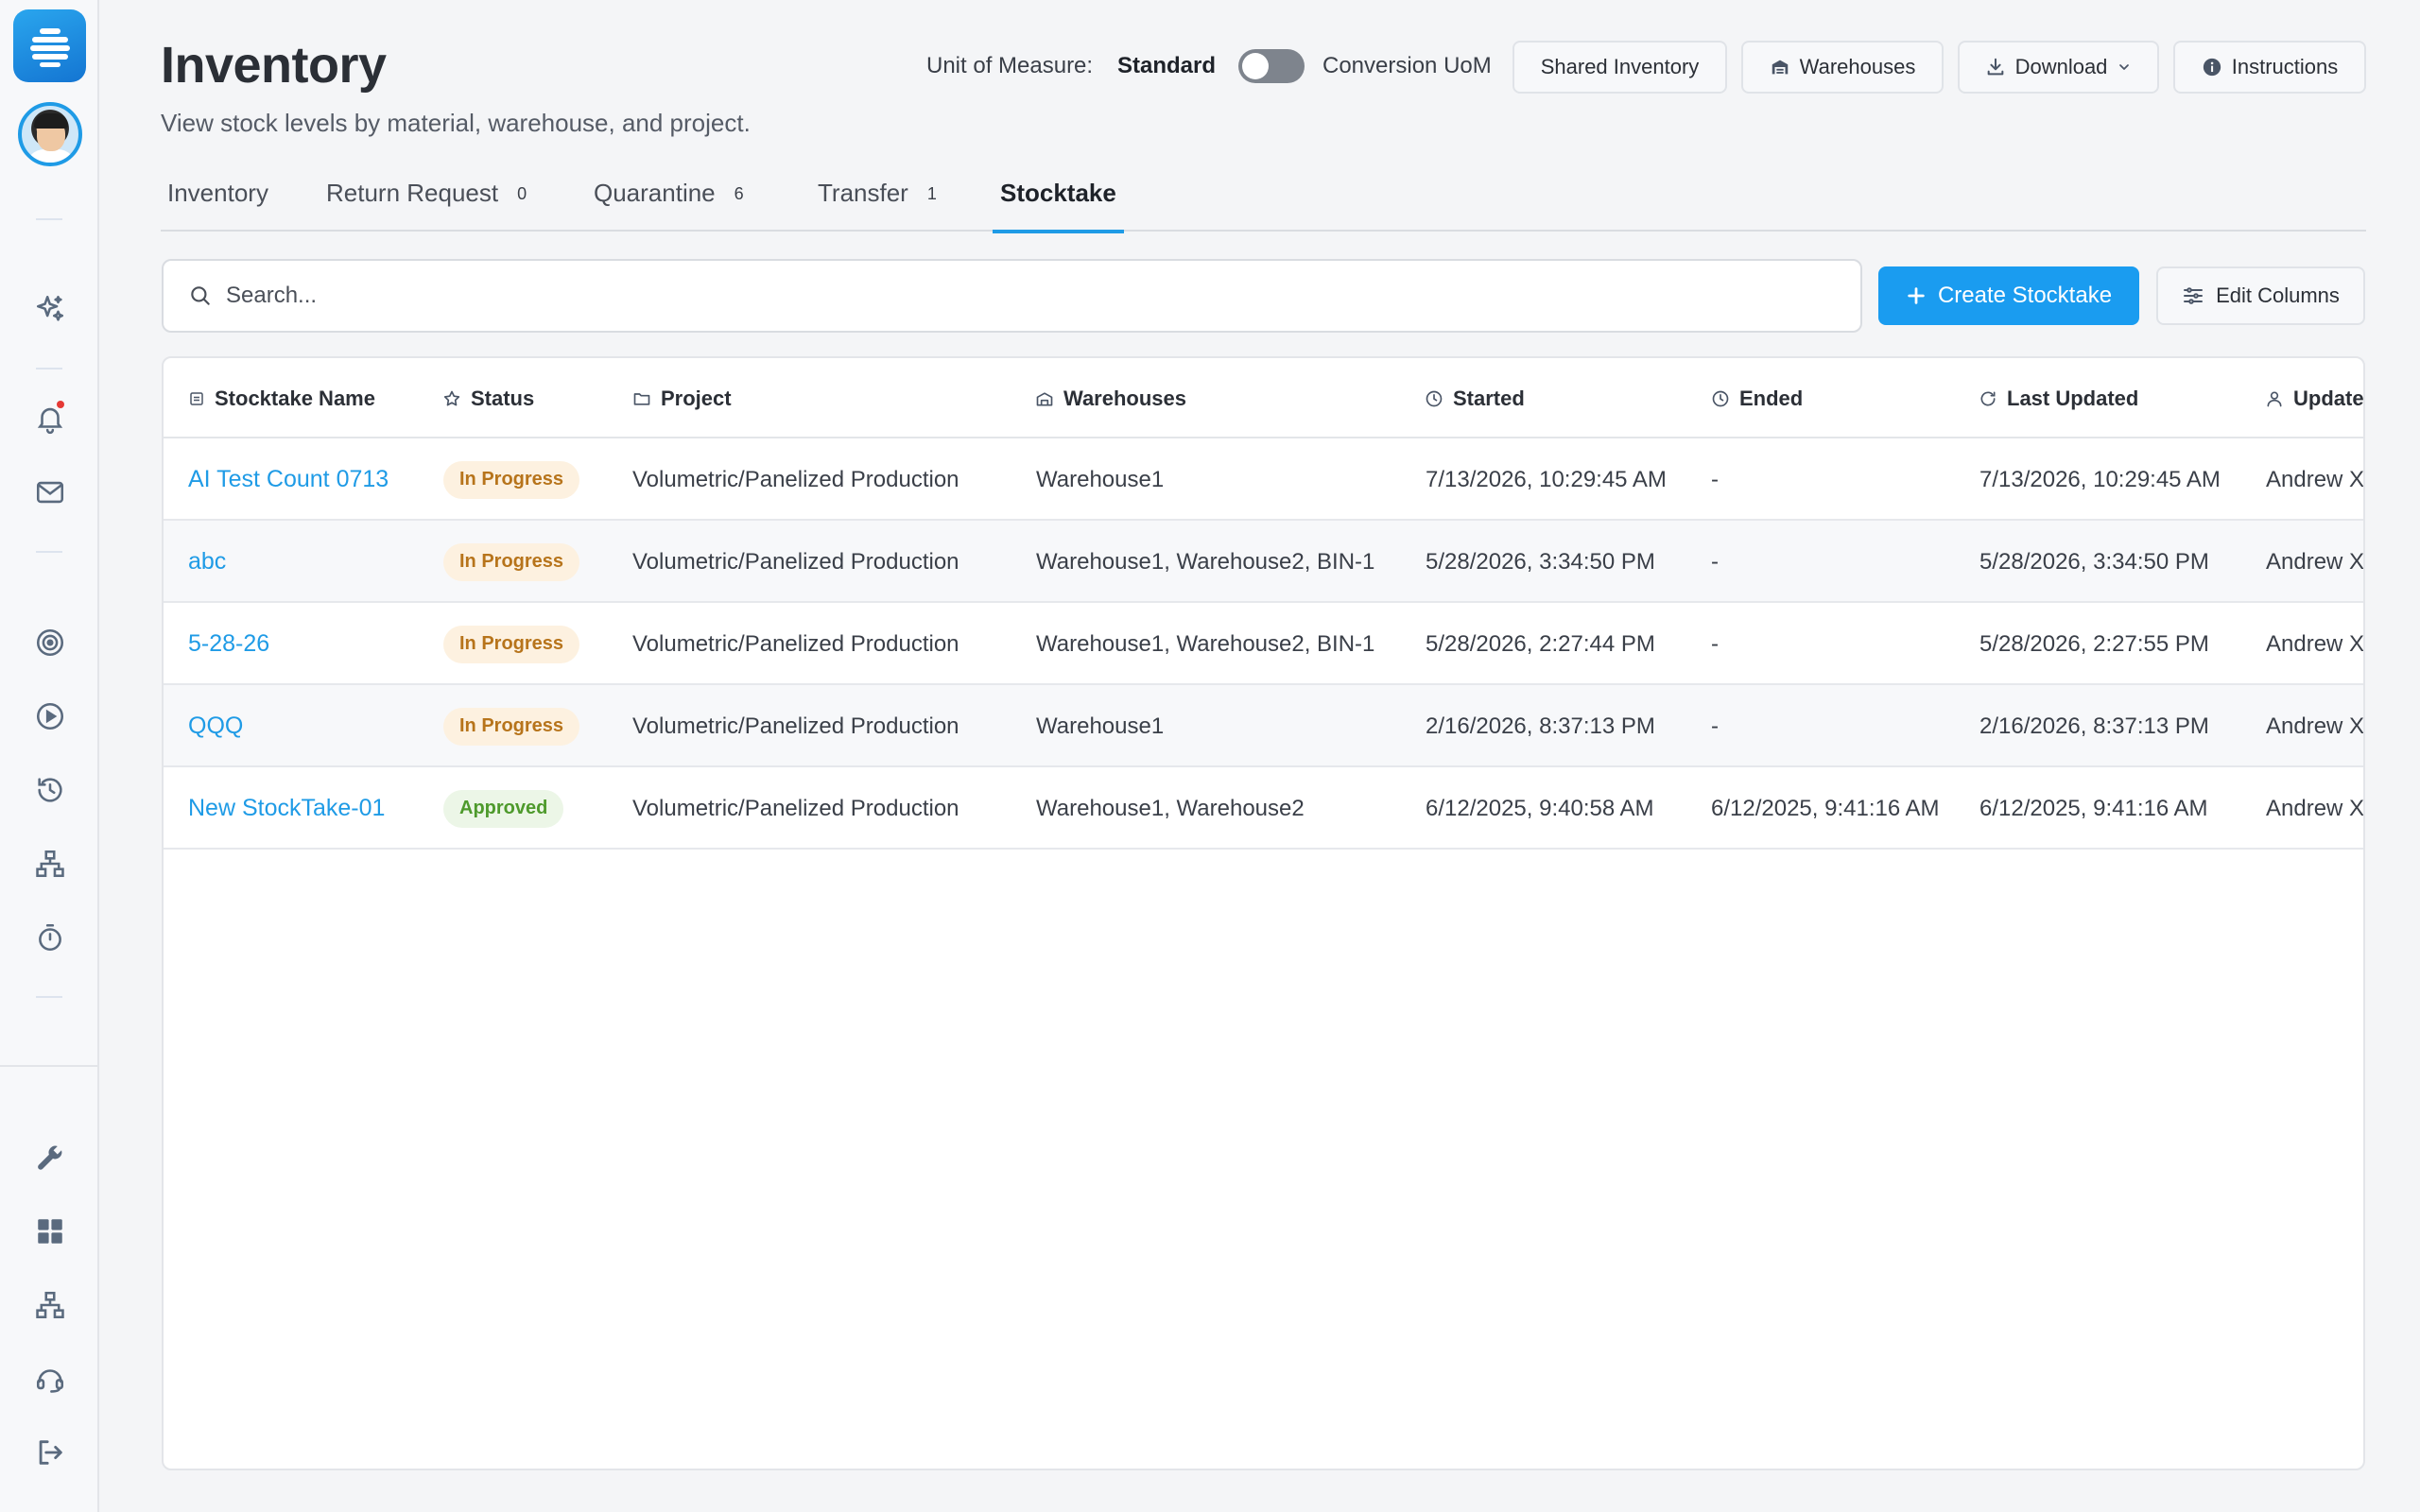 The width and height of the screenshot is (2420, 1512). What do you see at coordinates (1540, 726) in the screenshot?
I see `started-cell: 2/16/2026, 8:37:13 PM` at bounding box center [1540, 726].